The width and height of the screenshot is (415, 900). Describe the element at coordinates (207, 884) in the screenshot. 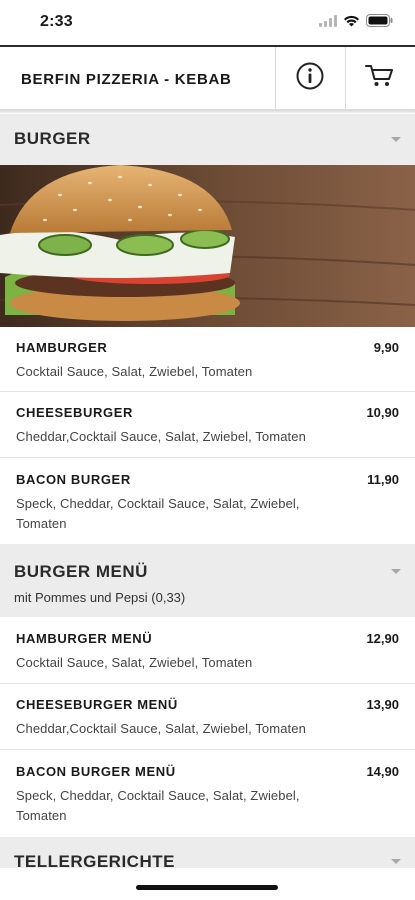

I see `home-indicator-area` at that location.